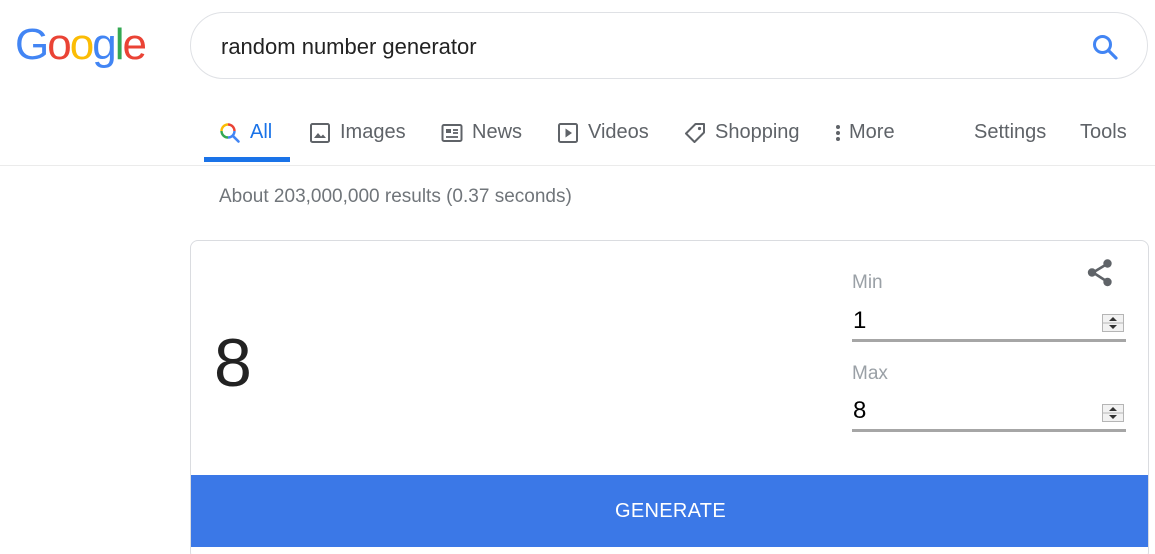  I want to click on tab-label: Shopping, so click(757, 132).